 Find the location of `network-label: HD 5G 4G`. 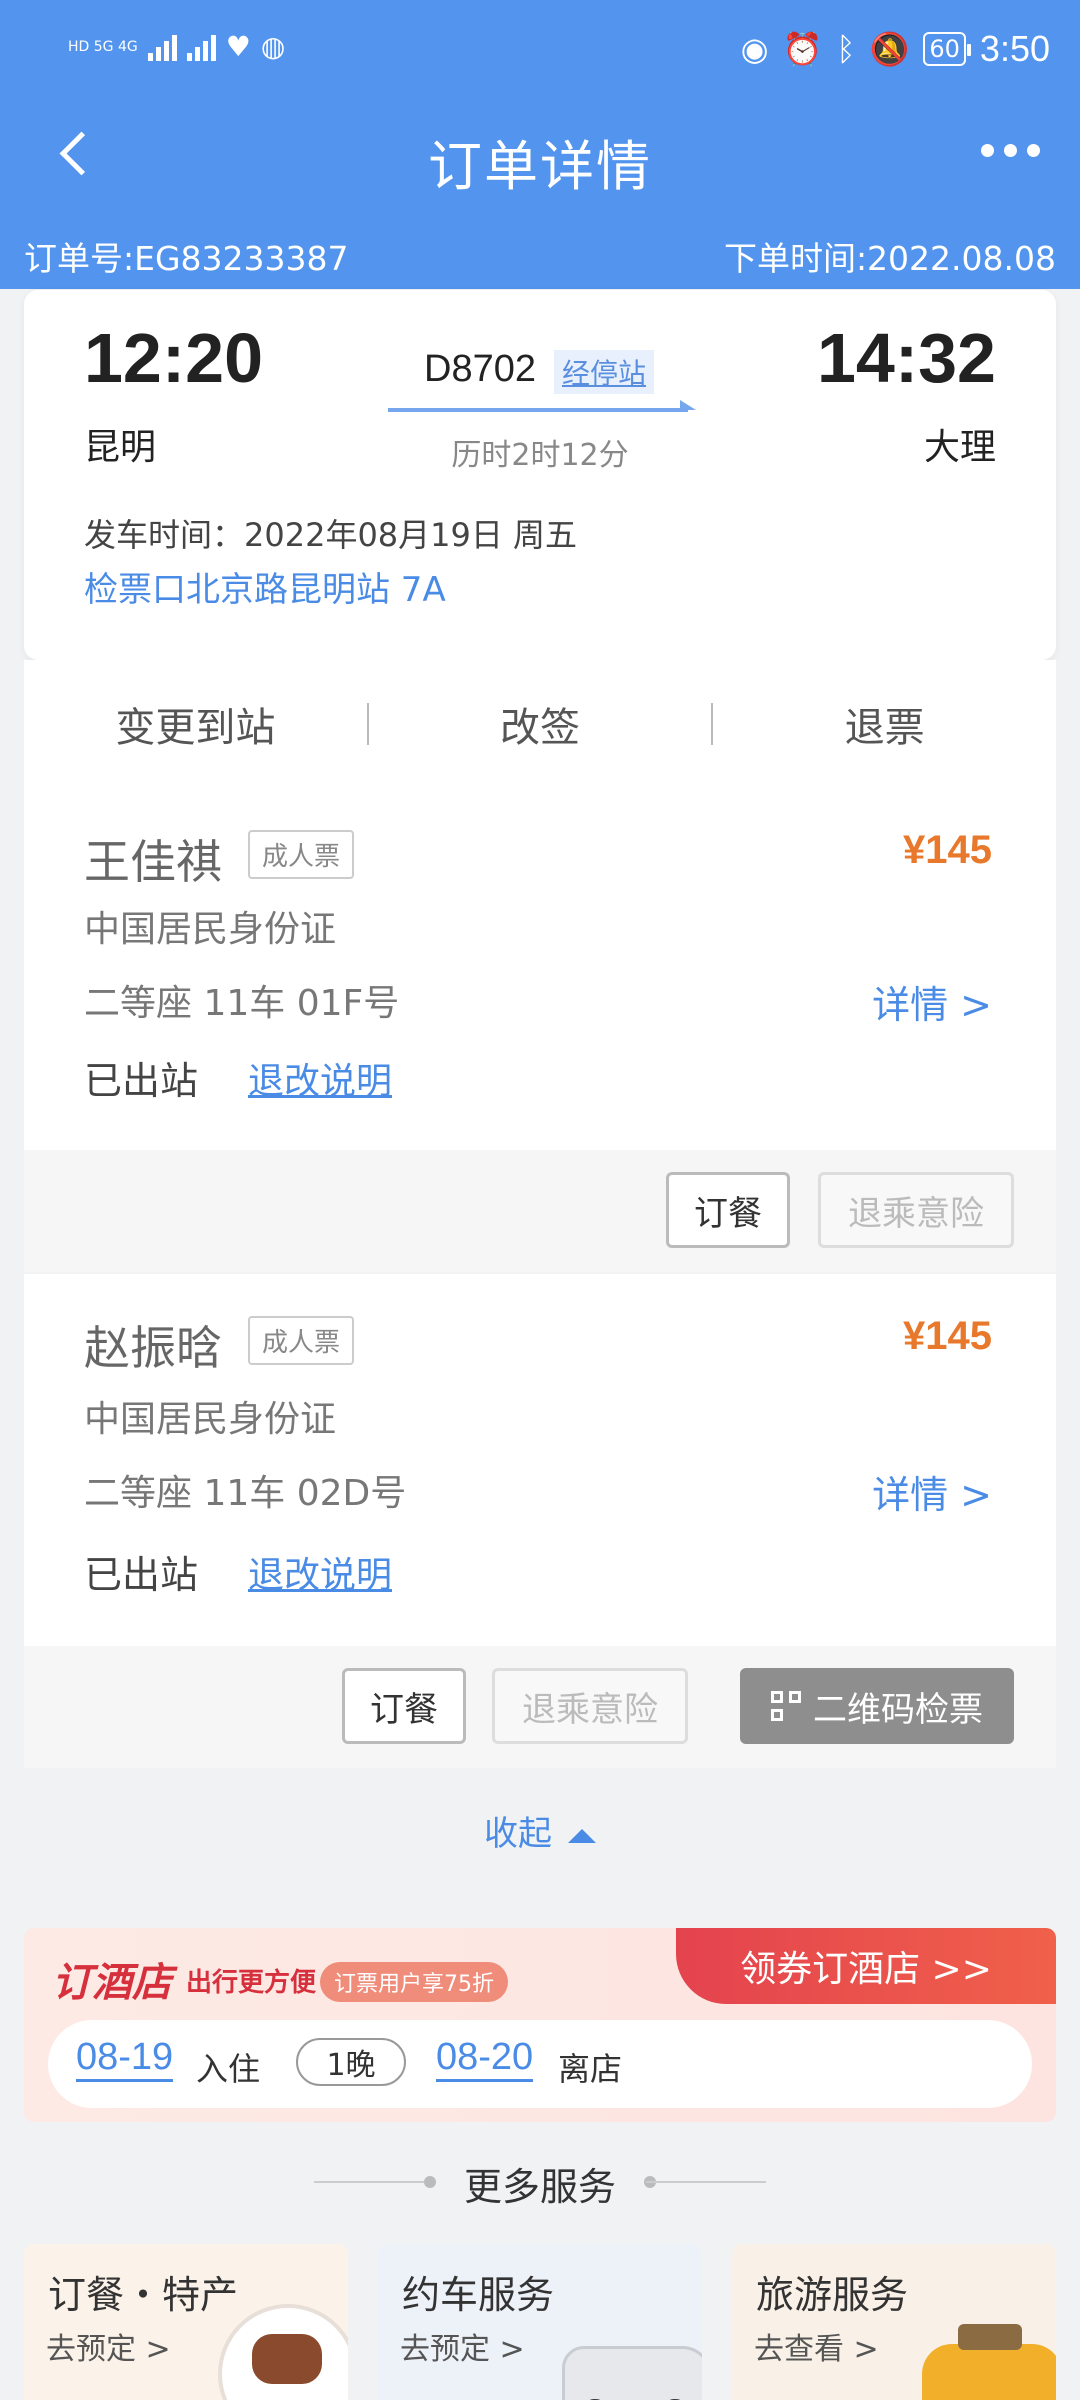

network-label: HD 5G 4G is located at coordinates (103, 46).